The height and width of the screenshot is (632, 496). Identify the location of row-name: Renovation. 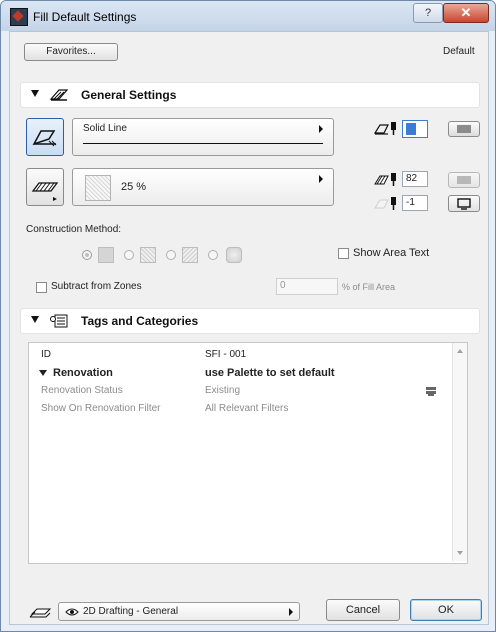
(83, 373).